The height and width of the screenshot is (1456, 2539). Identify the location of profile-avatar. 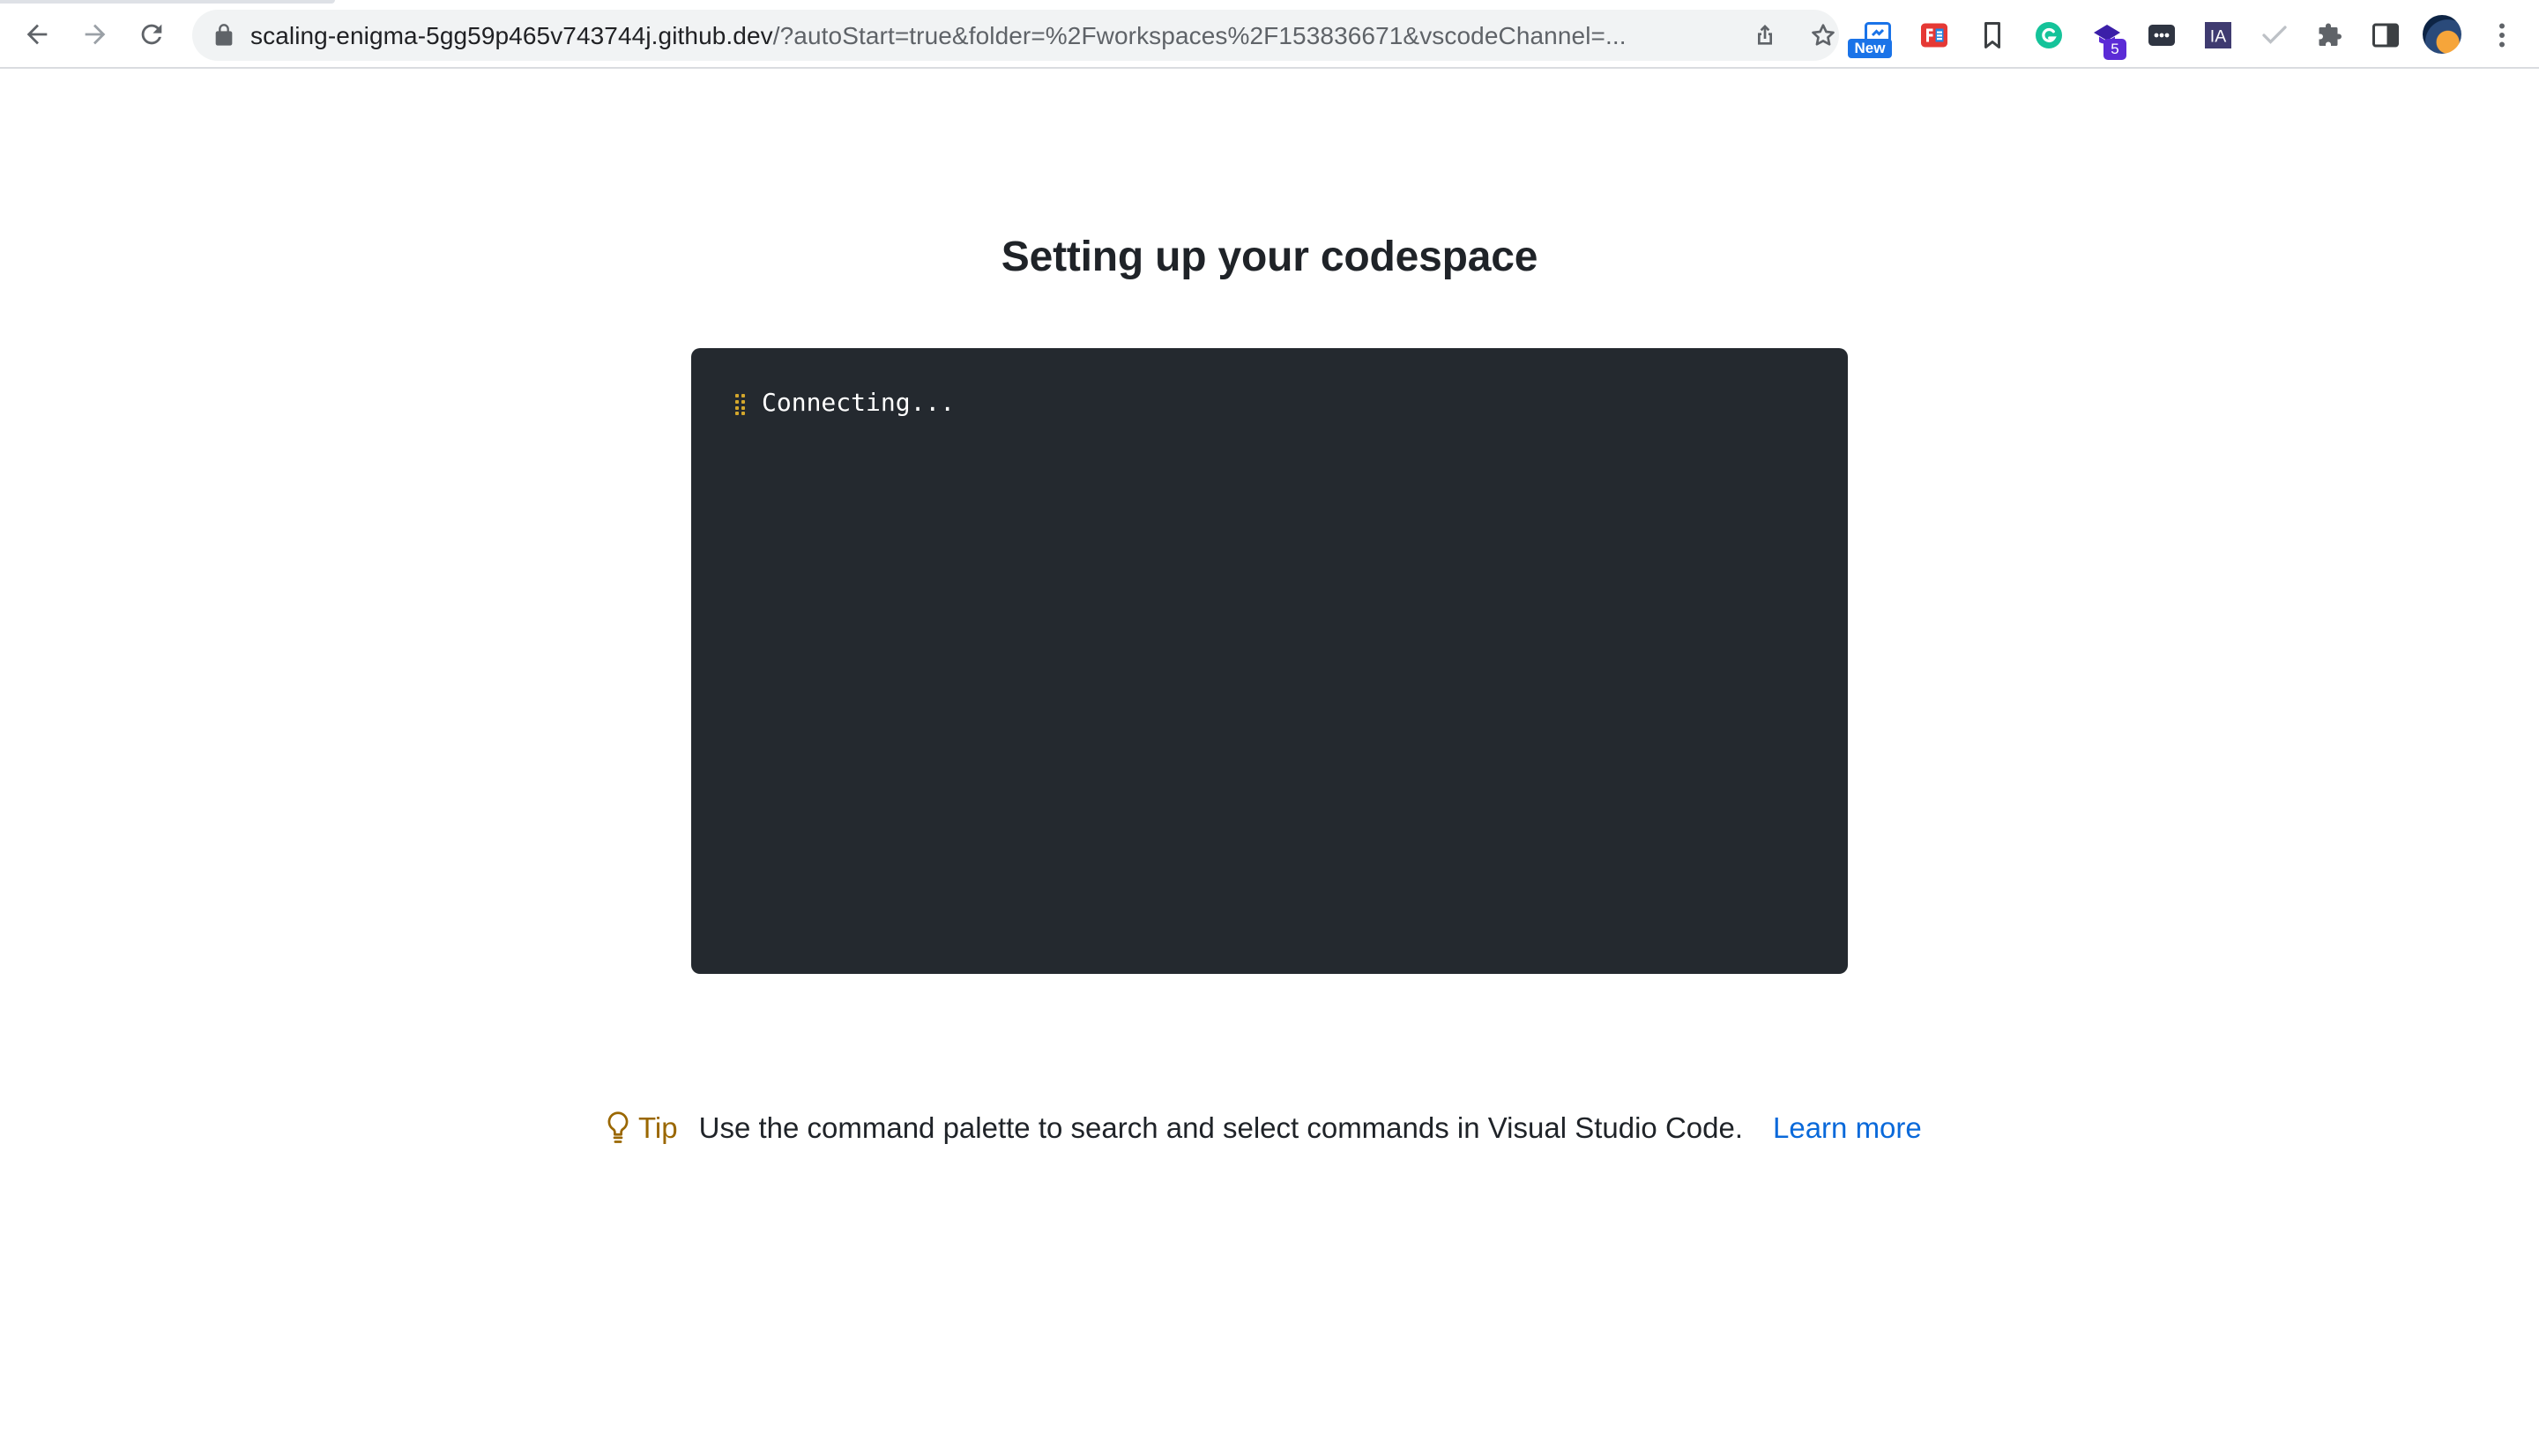
(2442, 34).